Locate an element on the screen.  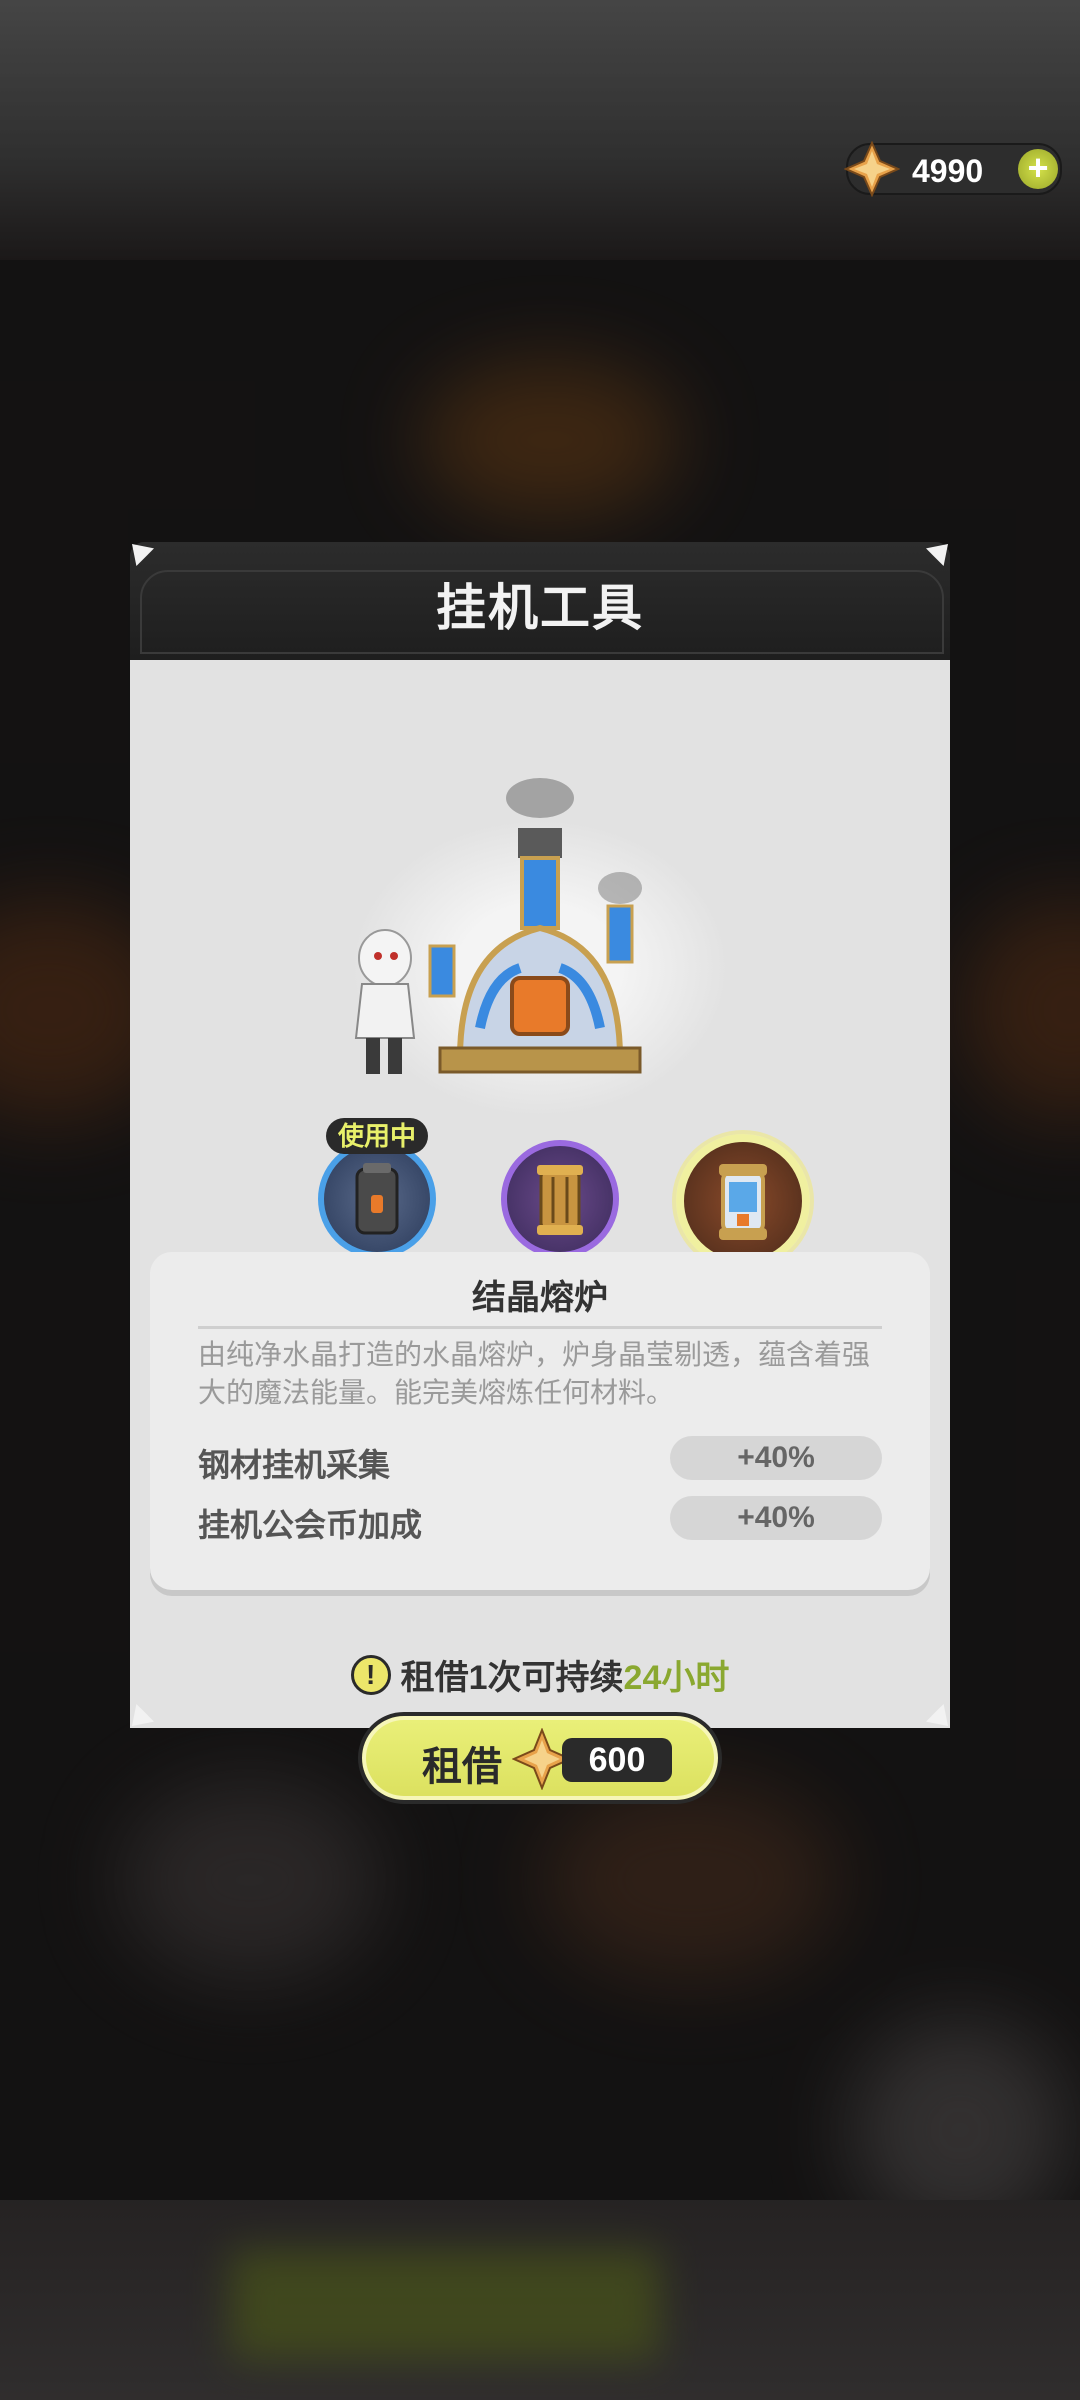
tool-golden-lantern is located at coordinates (560, 1199).